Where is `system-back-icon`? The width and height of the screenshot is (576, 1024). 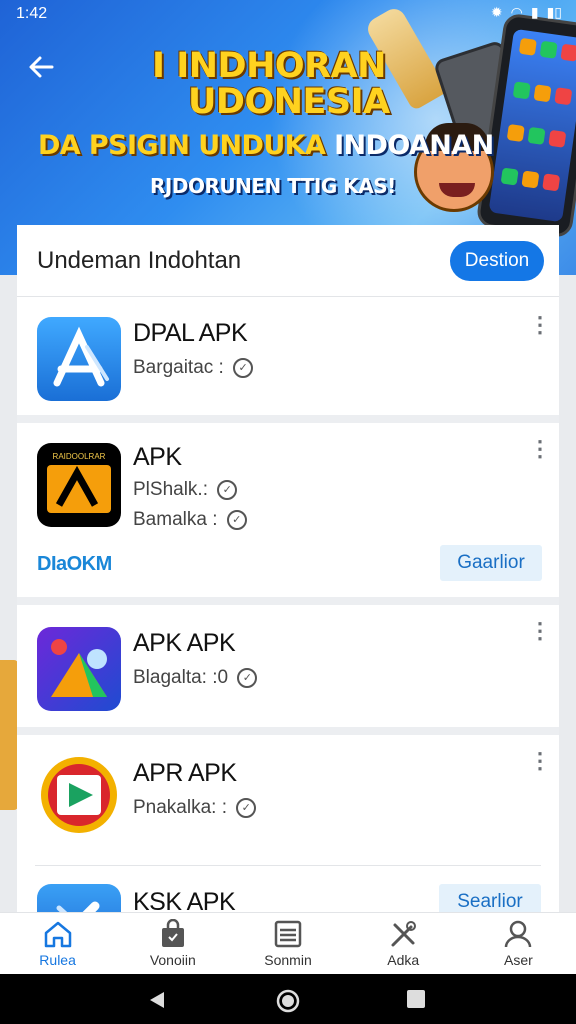 system-back-icon is located at coordinates (157, 1003).